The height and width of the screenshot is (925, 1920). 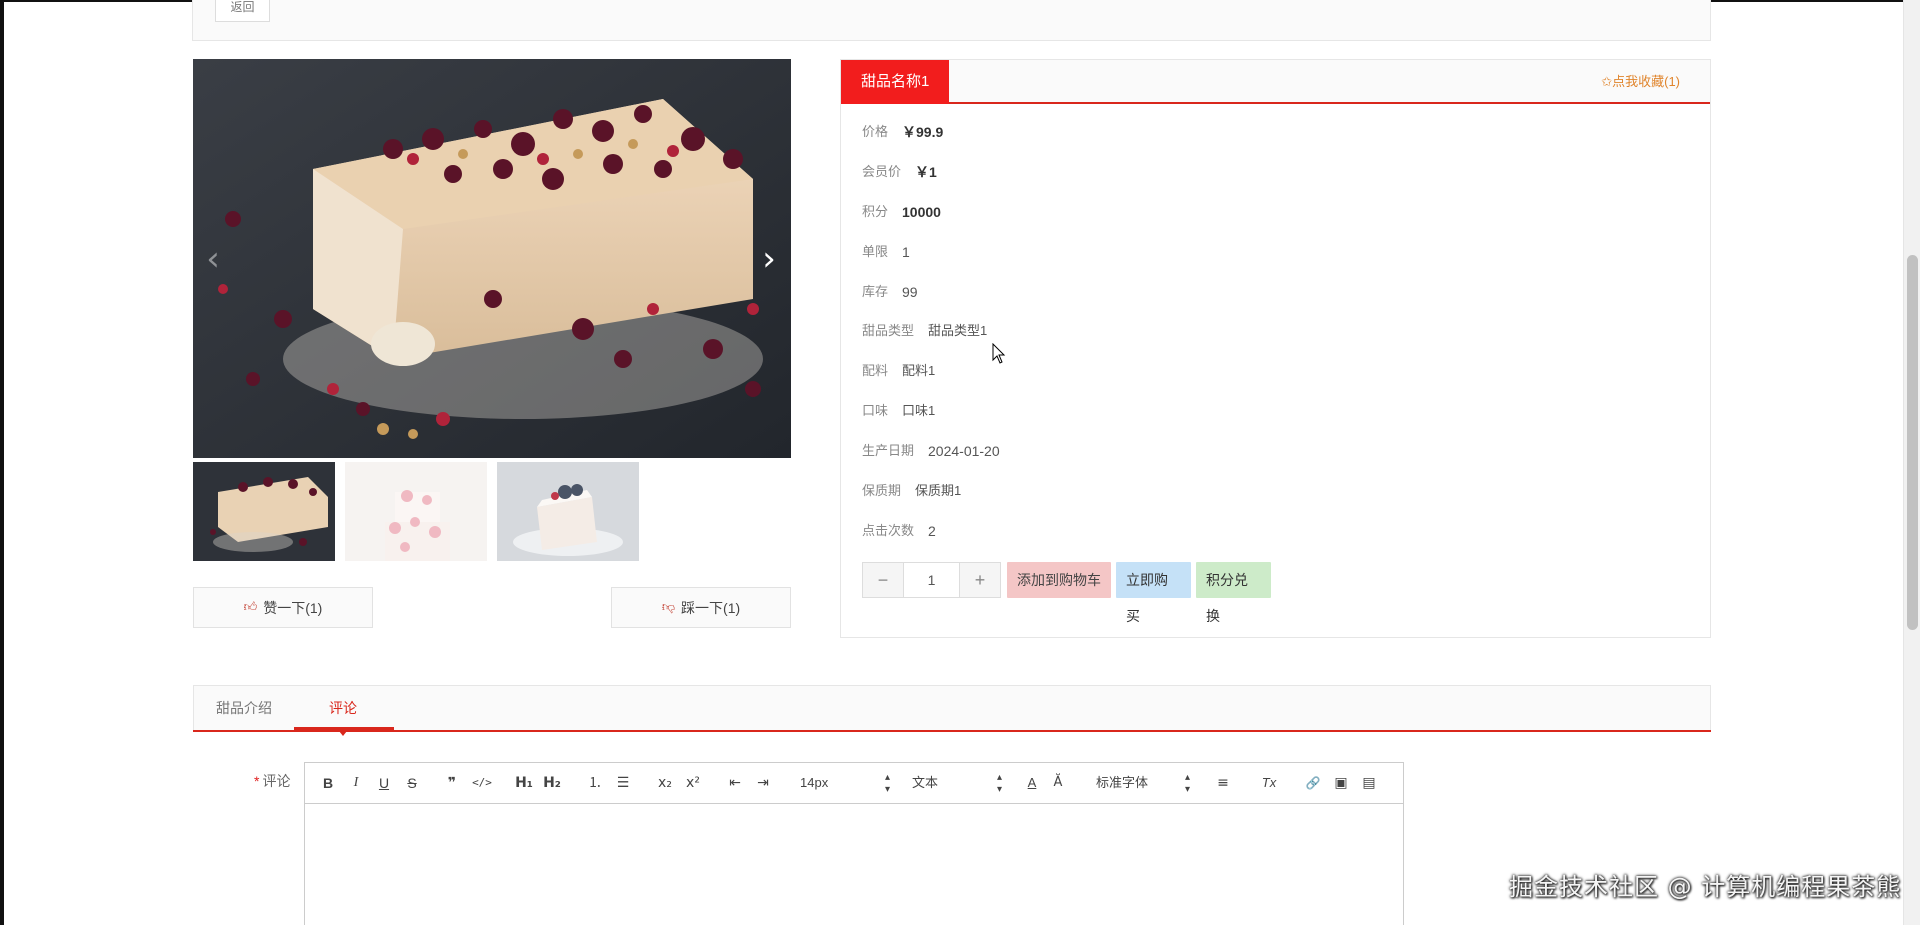 I want to click on attr-stock: 库存 99, so click(x=890, y=292).